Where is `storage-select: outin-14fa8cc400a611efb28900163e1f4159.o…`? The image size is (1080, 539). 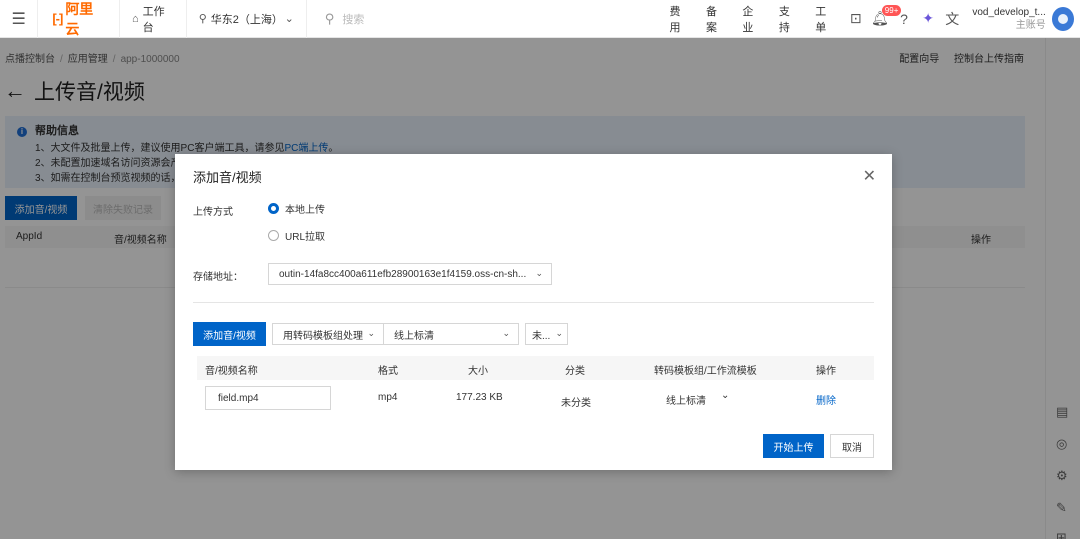
storage-select: outin-14fa8cc400a611efb28900163e1f4159.o… is located at coordinates (410, 274).